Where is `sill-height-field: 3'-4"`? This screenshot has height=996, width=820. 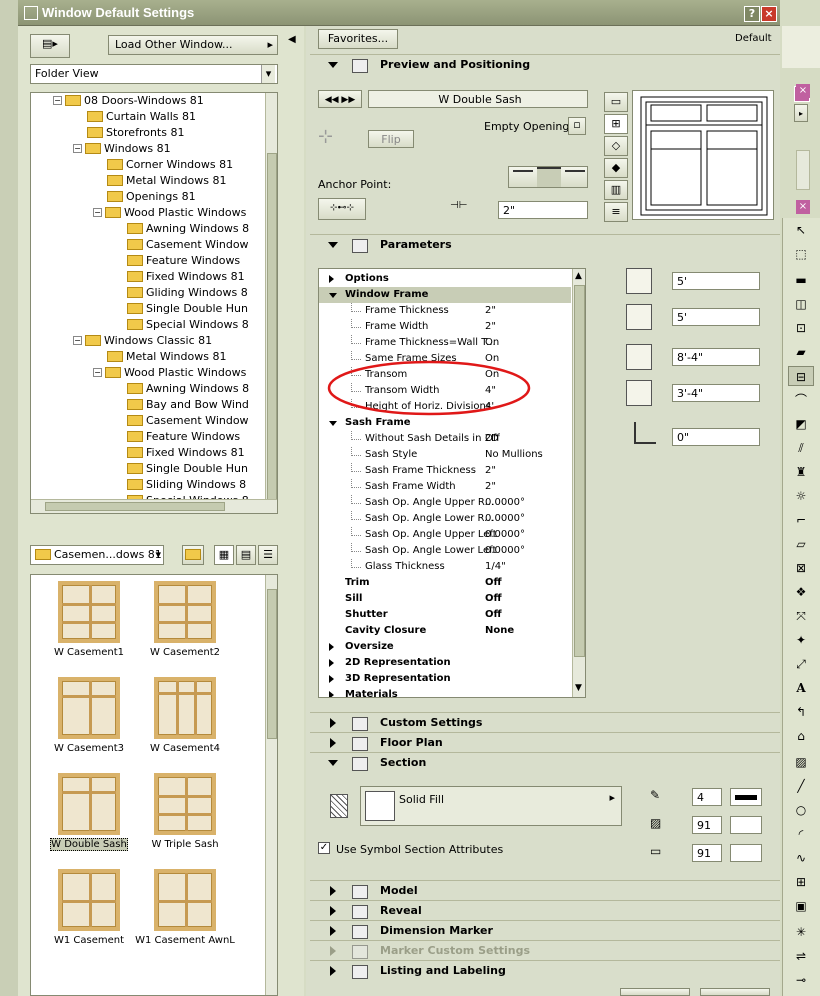 sill-height-field: 3'-4" is located at coordinates (716, 393).